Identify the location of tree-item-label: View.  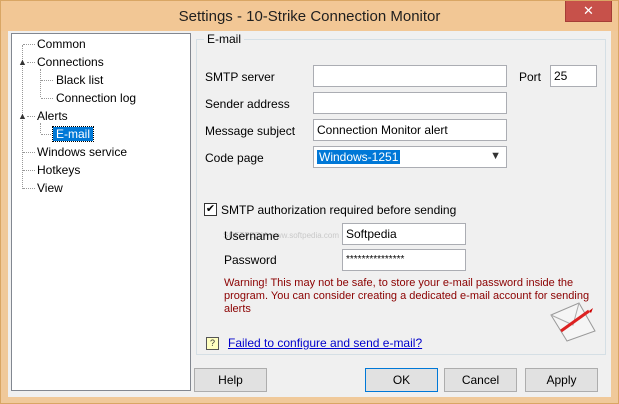
(50, 188).